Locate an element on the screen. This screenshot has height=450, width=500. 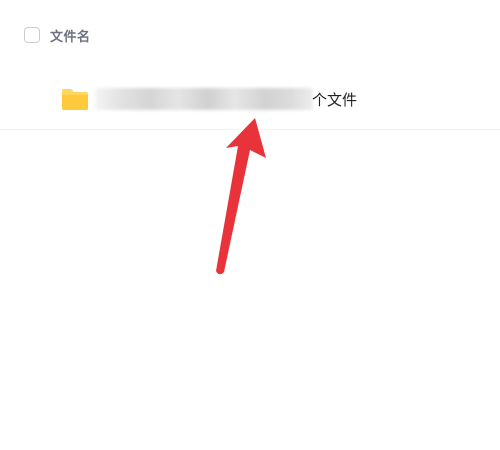
select-all-checkbox is located at coordinates (32, 35).